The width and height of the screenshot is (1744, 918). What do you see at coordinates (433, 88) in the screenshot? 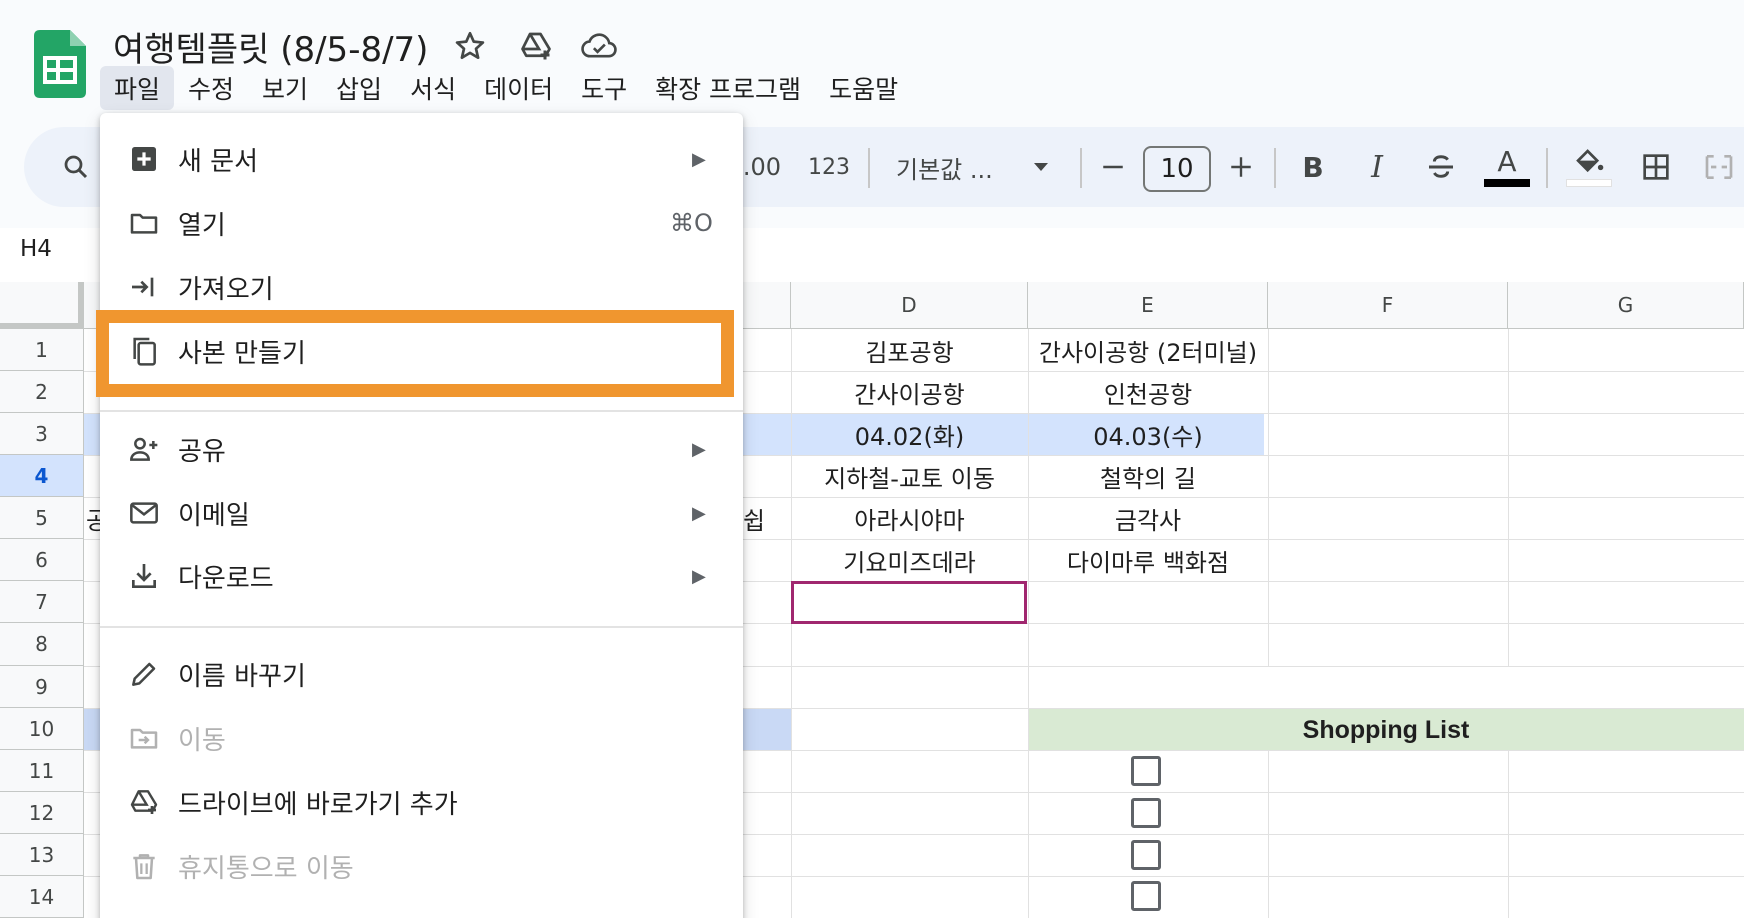
I see `menu-format: 서식` at bounding box center [433, 88].